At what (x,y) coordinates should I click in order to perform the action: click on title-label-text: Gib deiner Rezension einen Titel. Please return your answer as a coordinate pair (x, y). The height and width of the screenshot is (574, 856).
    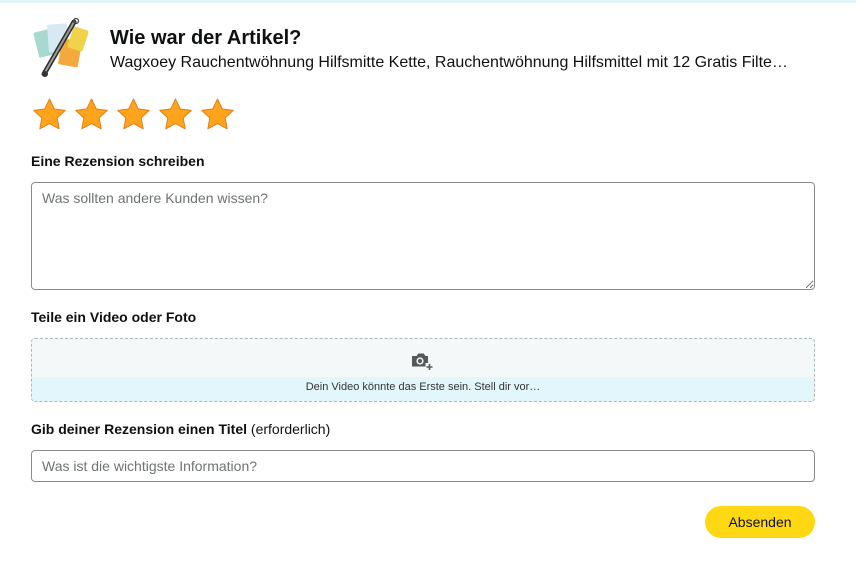
    Looking at the image, I should click on (139, 429).